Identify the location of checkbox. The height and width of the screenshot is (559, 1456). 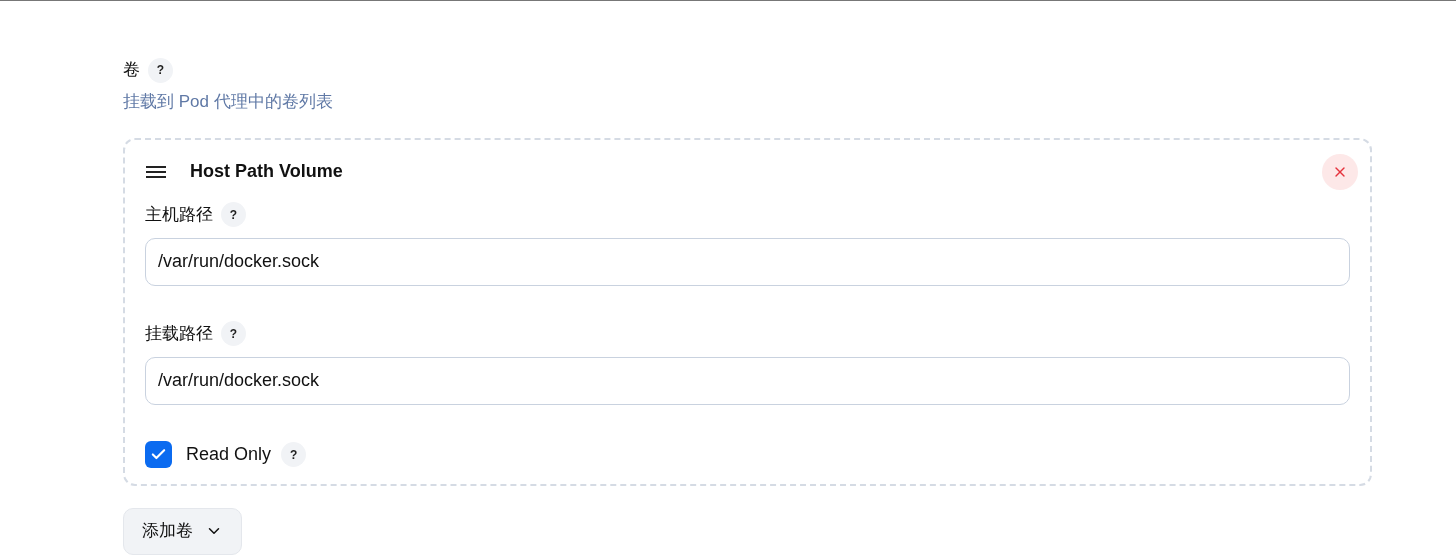
(158, 454).